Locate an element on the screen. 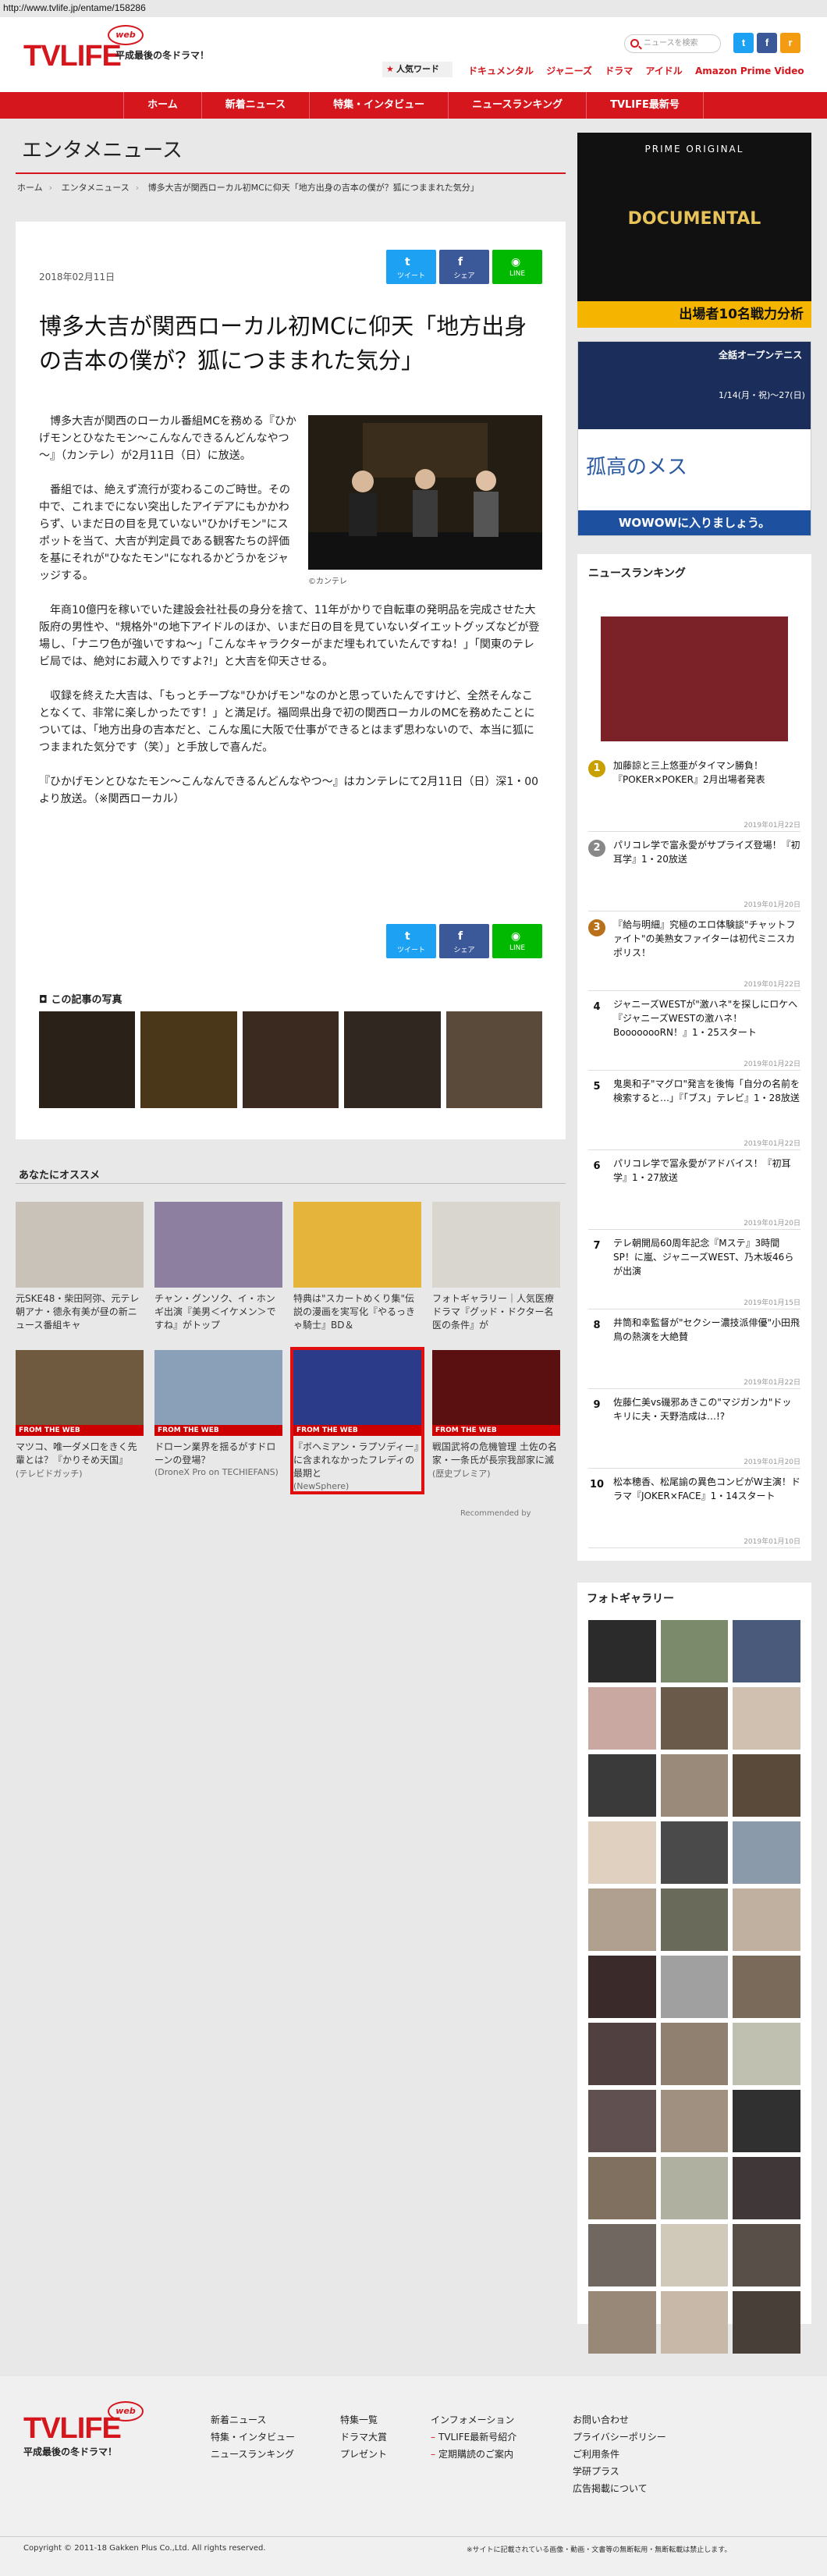 Image resolution: width=827 pixels, height=2576 pixels. recommend-card: チャン・グンソク、イ・ホンギ出演『美男＜イケメン＞ですね』がトップ is located at coordinates (218, 1267).